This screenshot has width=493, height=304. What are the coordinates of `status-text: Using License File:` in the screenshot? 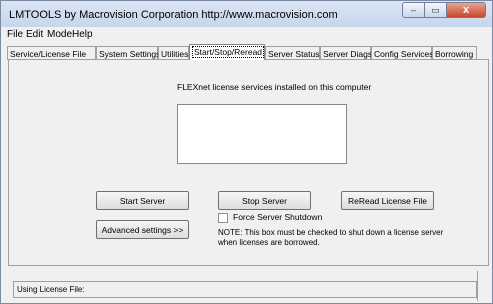 It's located at (51, 289).